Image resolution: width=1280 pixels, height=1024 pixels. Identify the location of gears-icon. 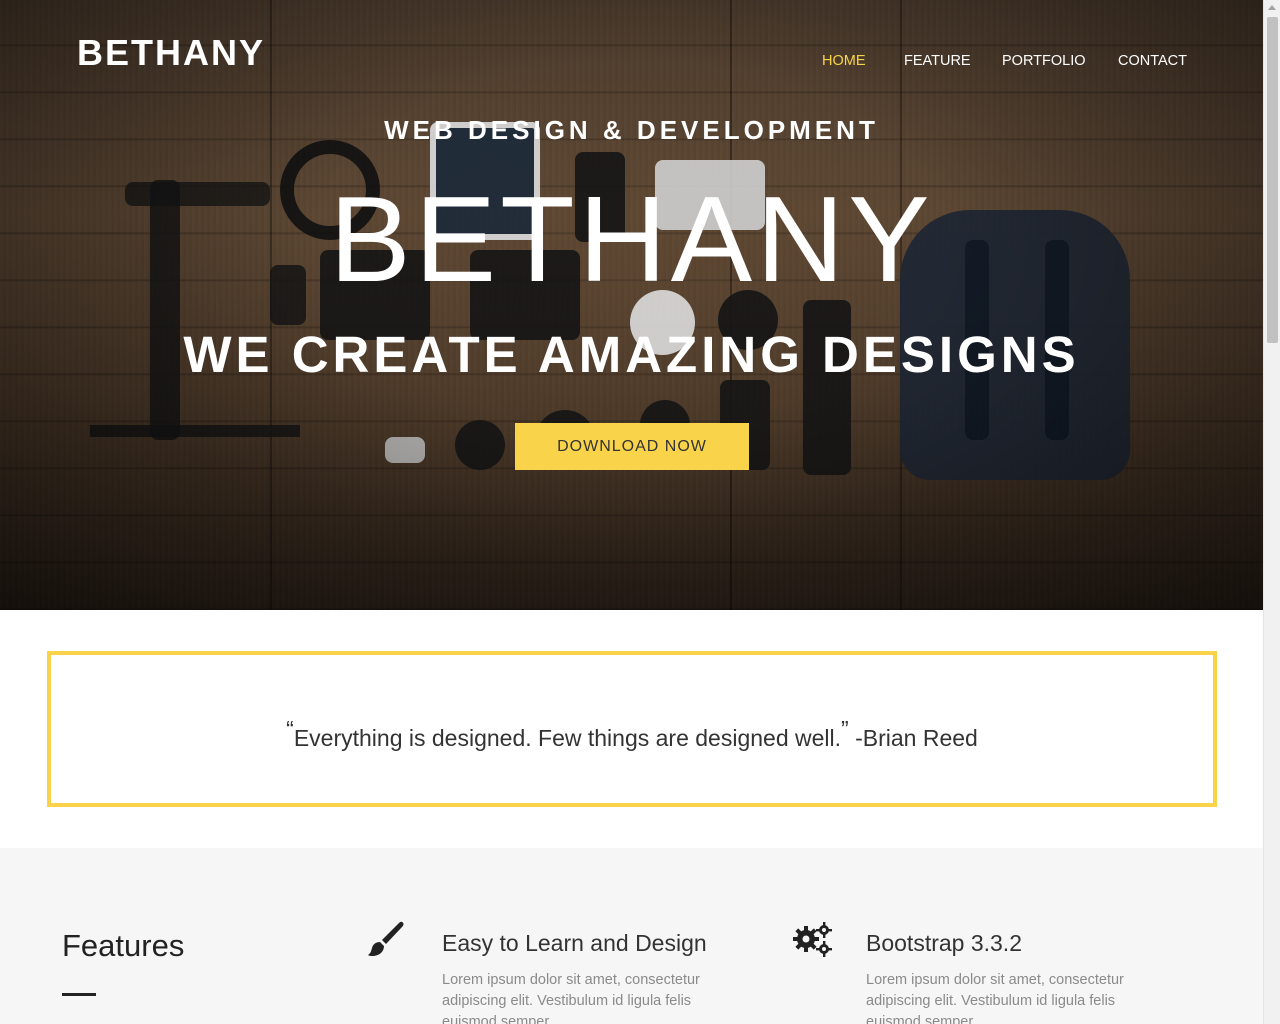
(813, 942).